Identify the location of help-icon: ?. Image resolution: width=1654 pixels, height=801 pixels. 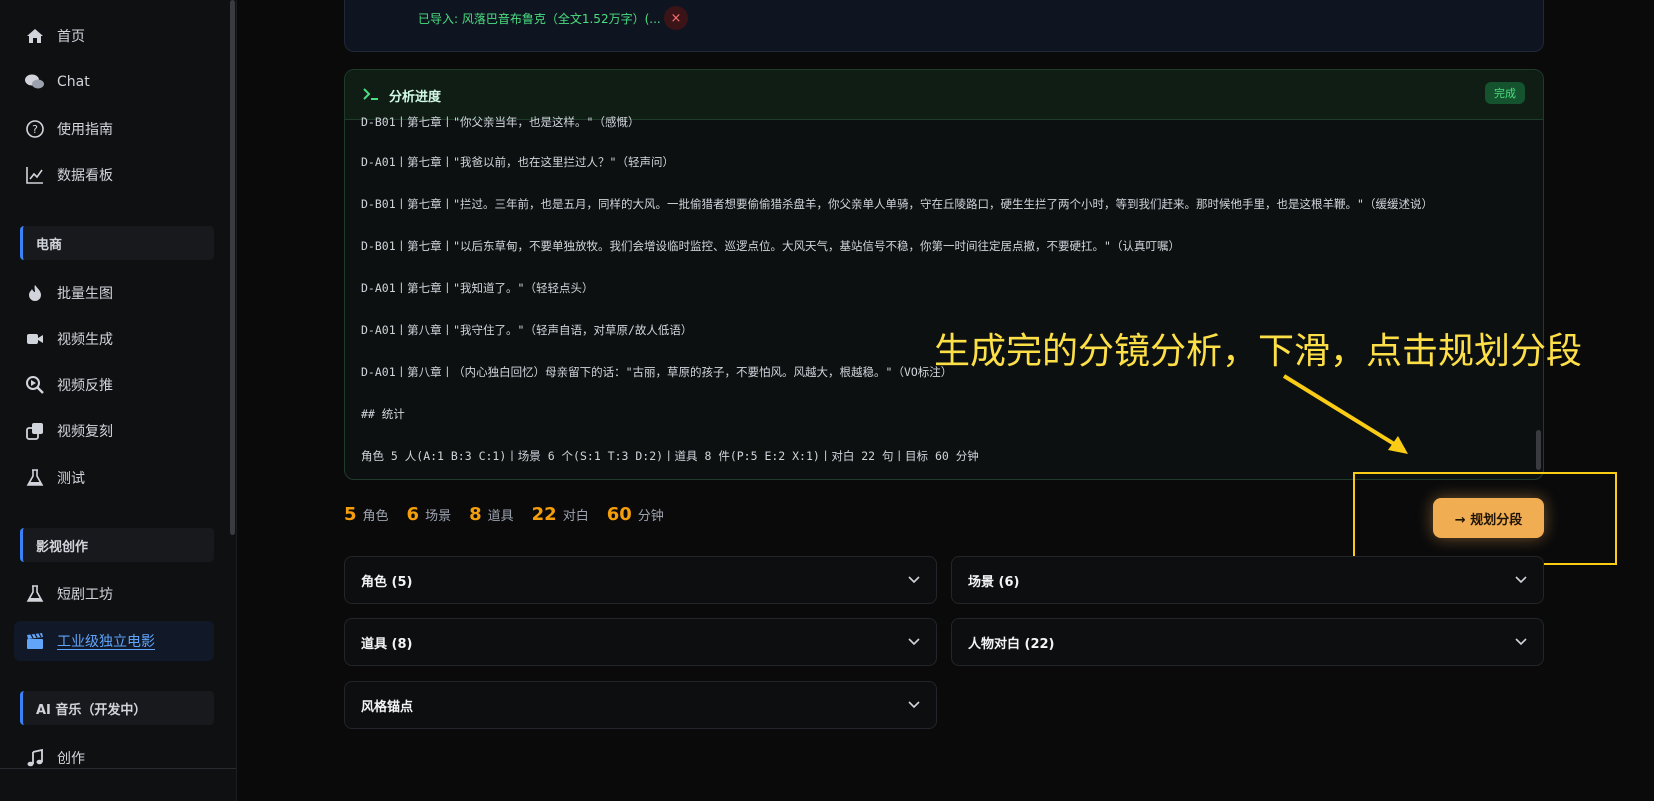
(35, 129).